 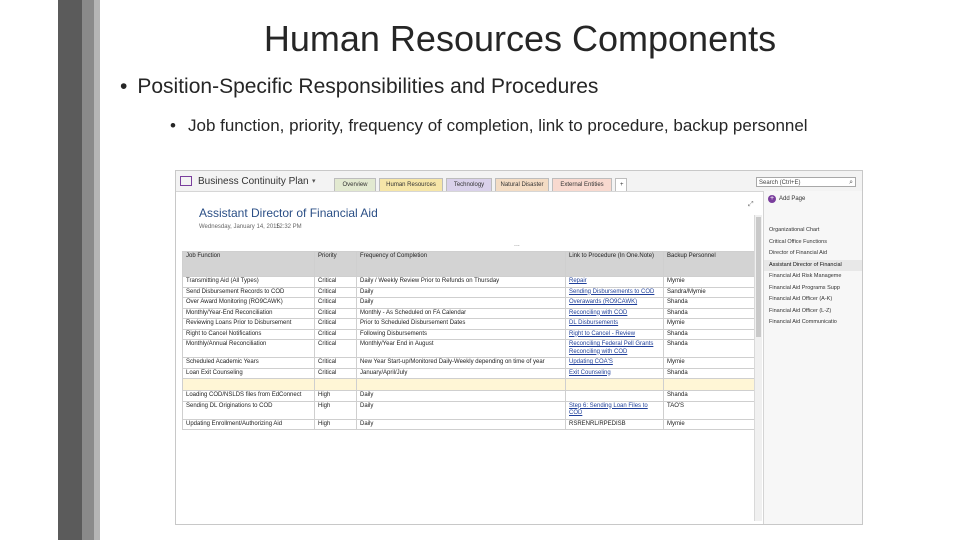 I want to click on page-list-item: Financial Aid Programs Supp, so click(x=813, y=288).